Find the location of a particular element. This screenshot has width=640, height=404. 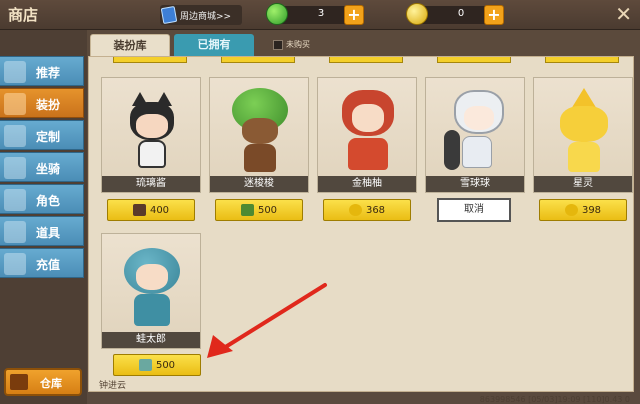

mount-icon is located at coordinates (15, 168).